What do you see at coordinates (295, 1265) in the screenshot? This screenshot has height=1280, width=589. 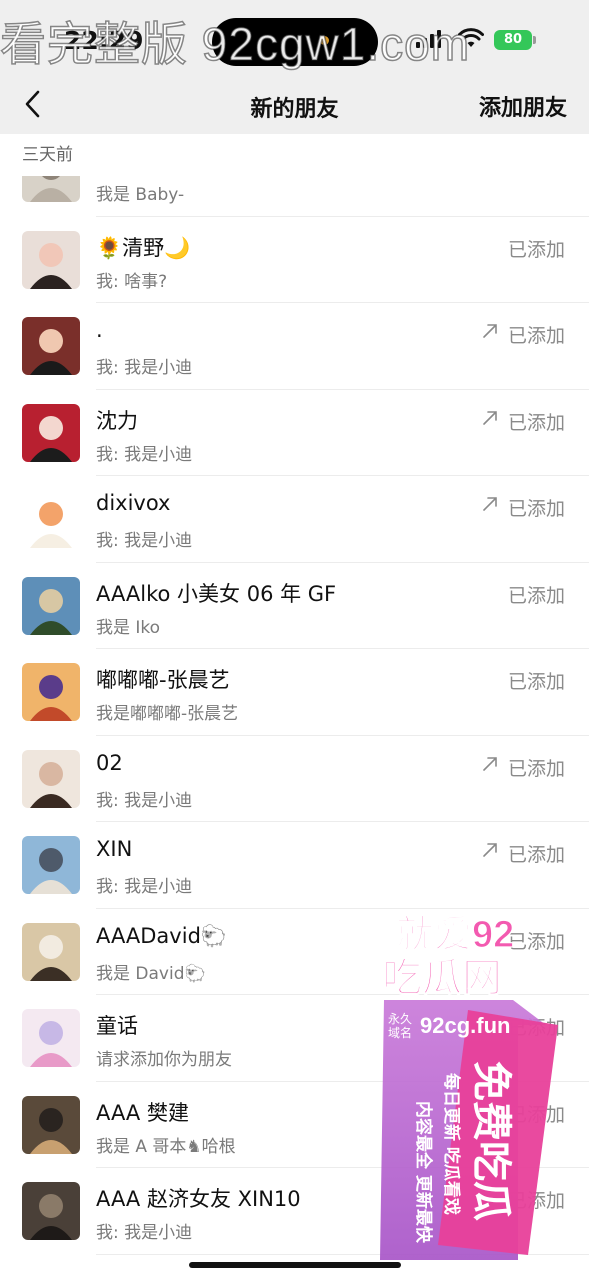 I see `home-indicator` at bounding box center [295, 1265].